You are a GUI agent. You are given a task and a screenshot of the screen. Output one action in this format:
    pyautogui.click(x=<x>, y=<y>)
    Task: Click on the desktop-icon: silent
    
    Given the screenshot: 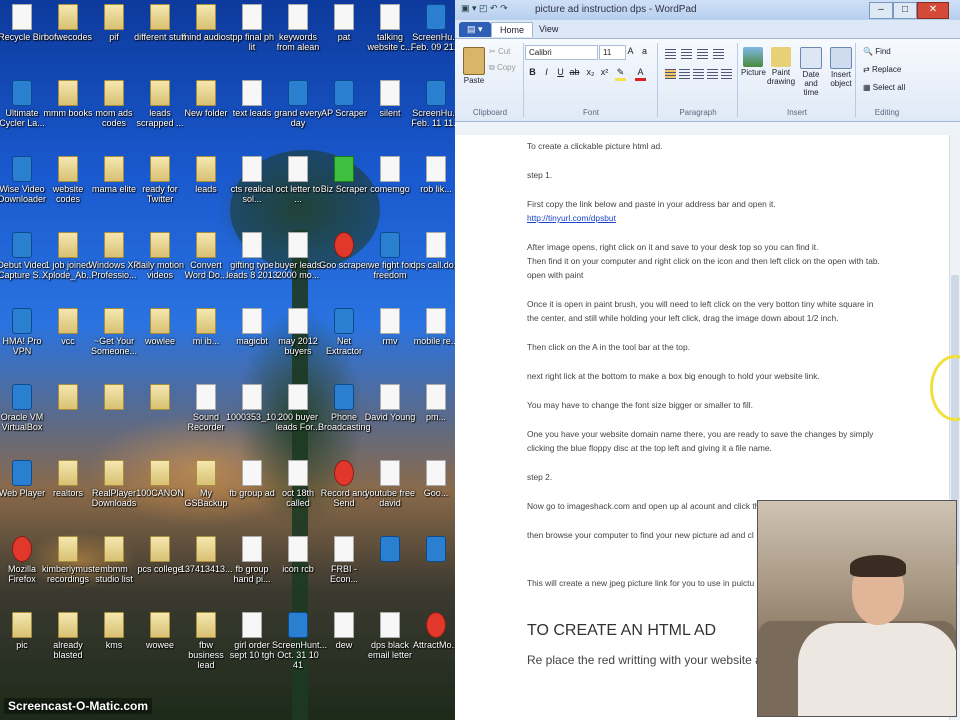 What is the action you would take?
    pyautogui.click(x=390, y=99)
    